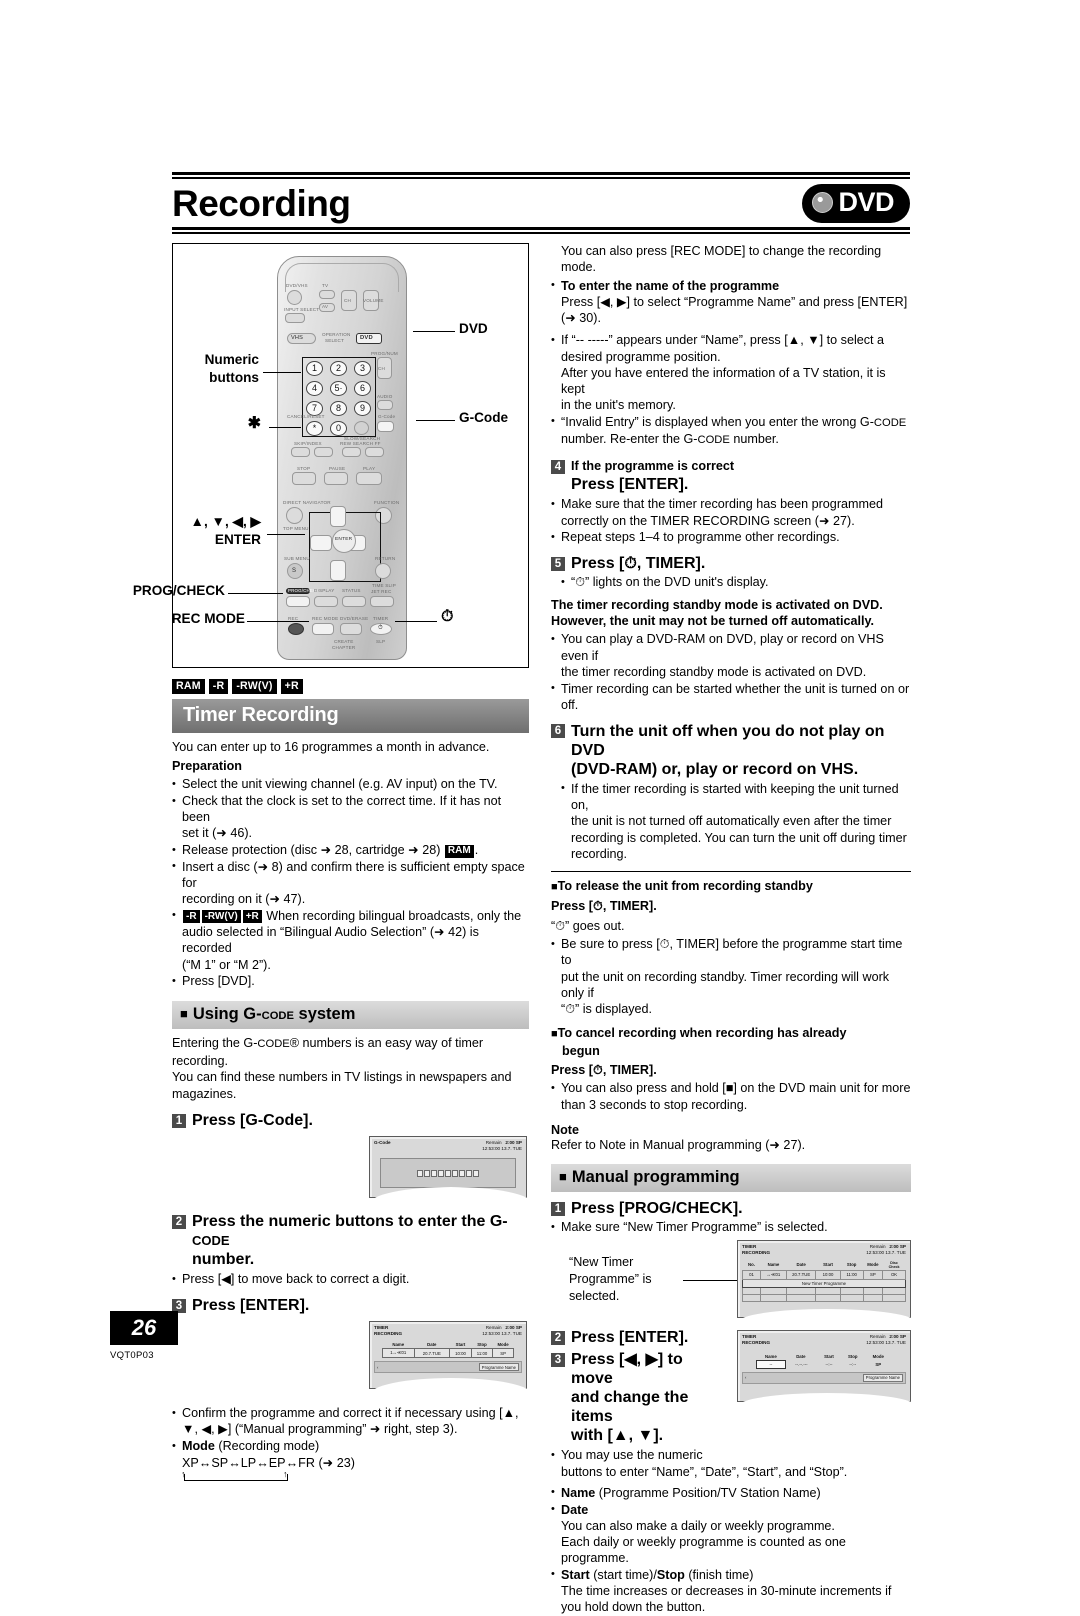  Describe the element at coordinates (513, 1143) in the screenshot. I see `osd-gcode-remain-value: 2:00 SP` at that location.